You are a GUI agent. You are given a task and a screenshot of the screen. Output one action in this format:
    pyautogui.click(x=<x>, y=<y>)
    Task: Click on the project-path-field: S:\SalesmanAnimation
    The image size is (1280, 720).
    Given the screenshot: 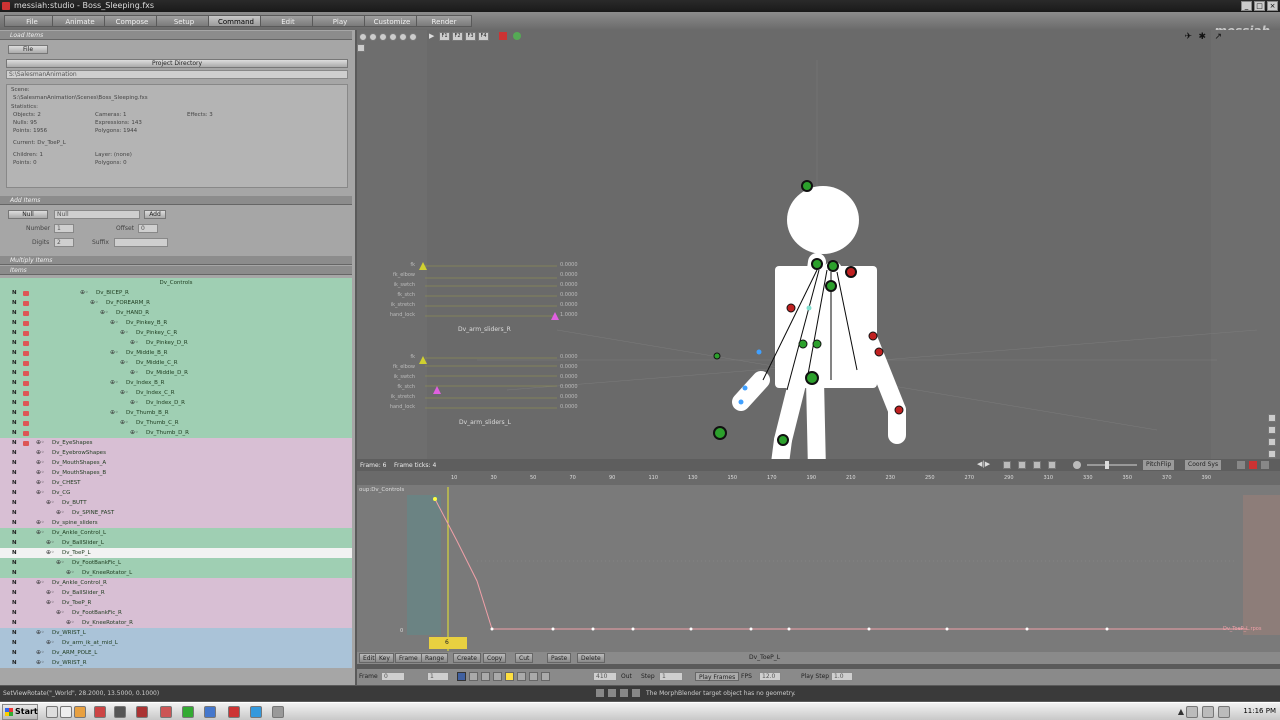 What is the action you would take?
    pyautogui.click(x=177, y=74)
    